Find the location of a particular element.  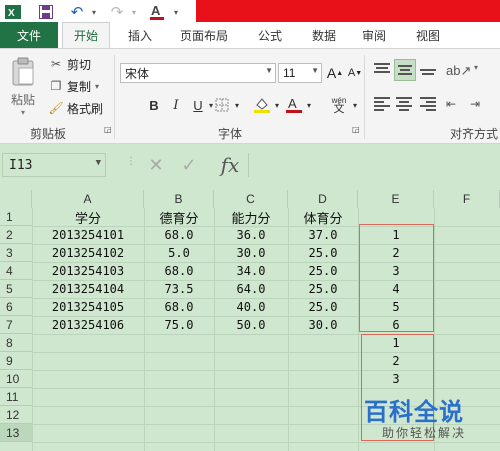

cell-header: 学分 is located at coordinates (88, 217).